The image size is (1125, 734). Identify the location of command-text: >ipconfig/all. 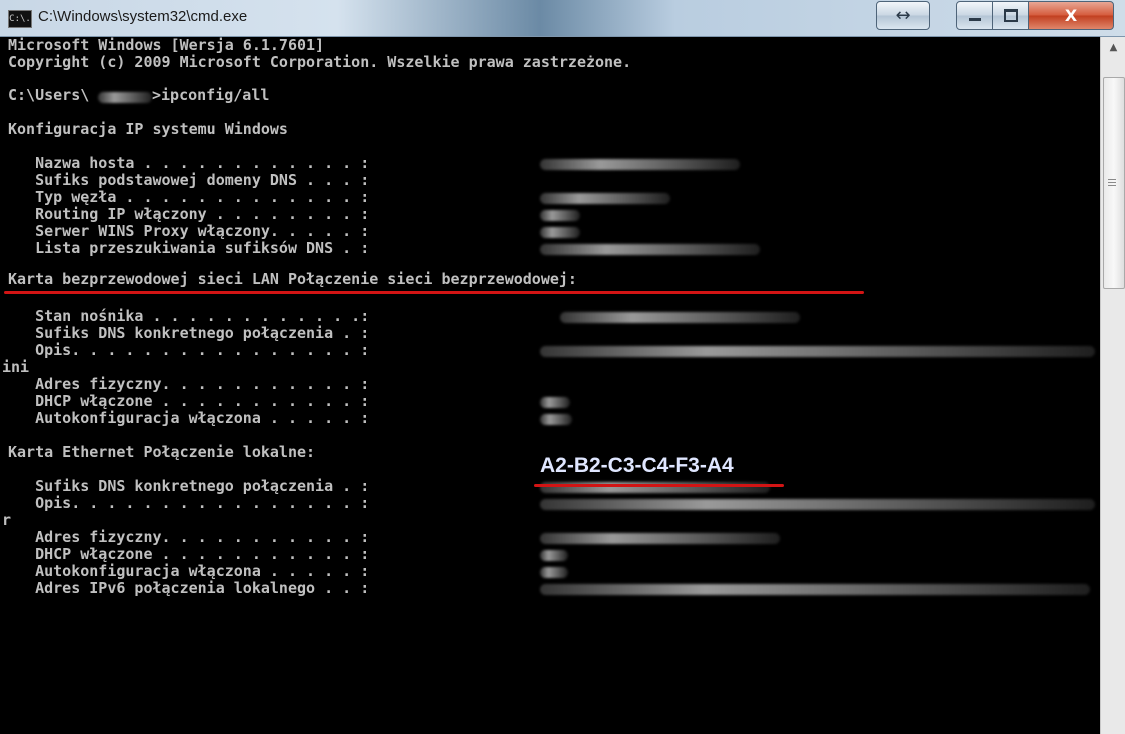
(211, 95).